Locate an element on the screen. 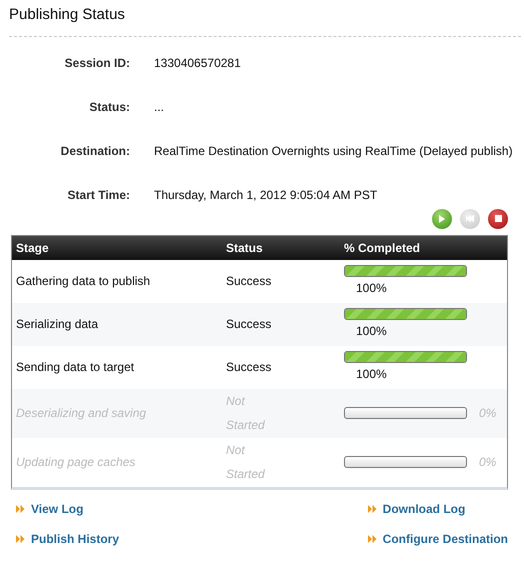 This screenshot has width=524, height=564. table-cell-text: Deserializing and saving is located at coordinates (81, 413).